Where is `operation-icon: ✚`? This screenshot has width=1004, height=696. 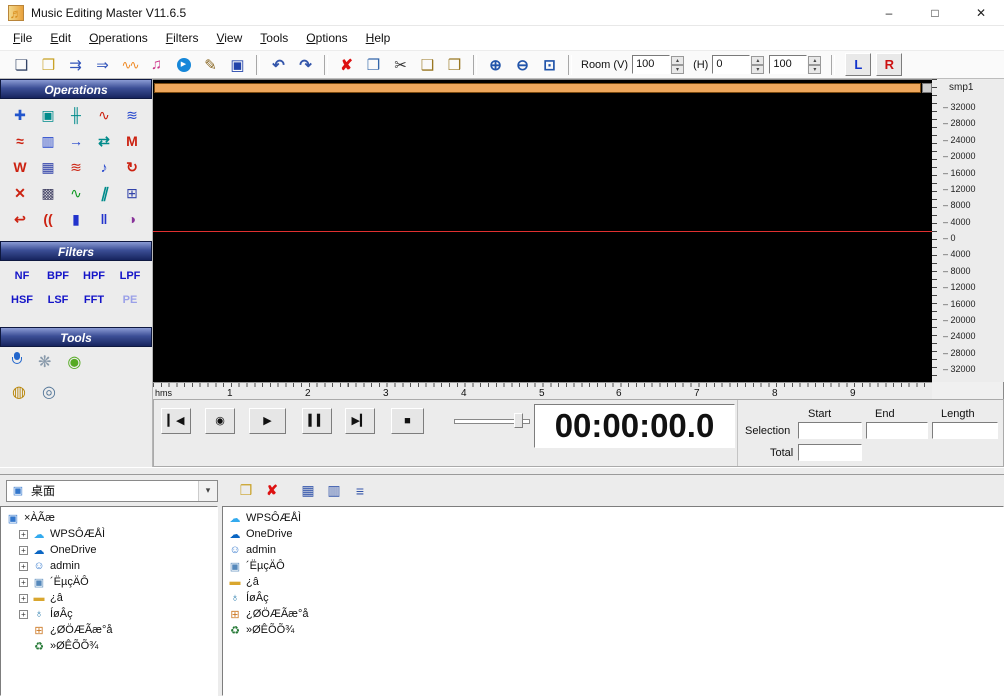 operation-icon: ✚ is located at coordinates (20, 115).